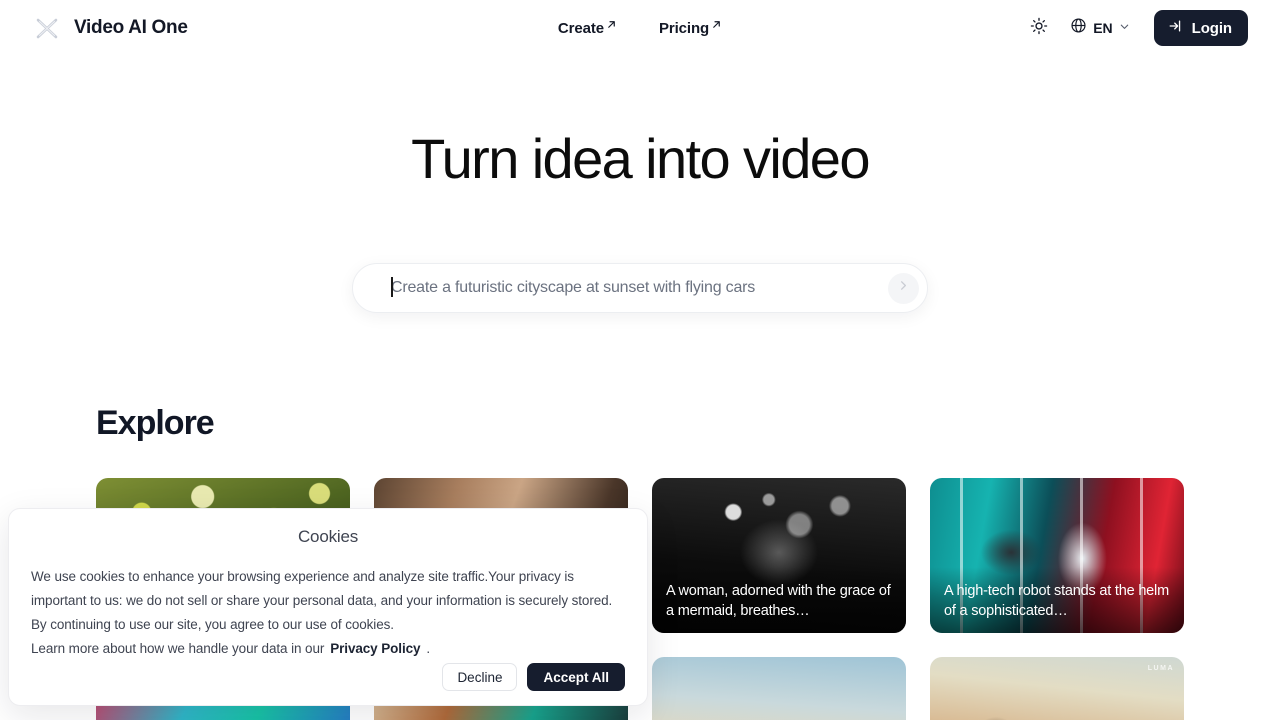  What do you see at coordinates (155, 423) in the screenshot?
I see `explore-heading: Explore` at bounding box center [155, 423].